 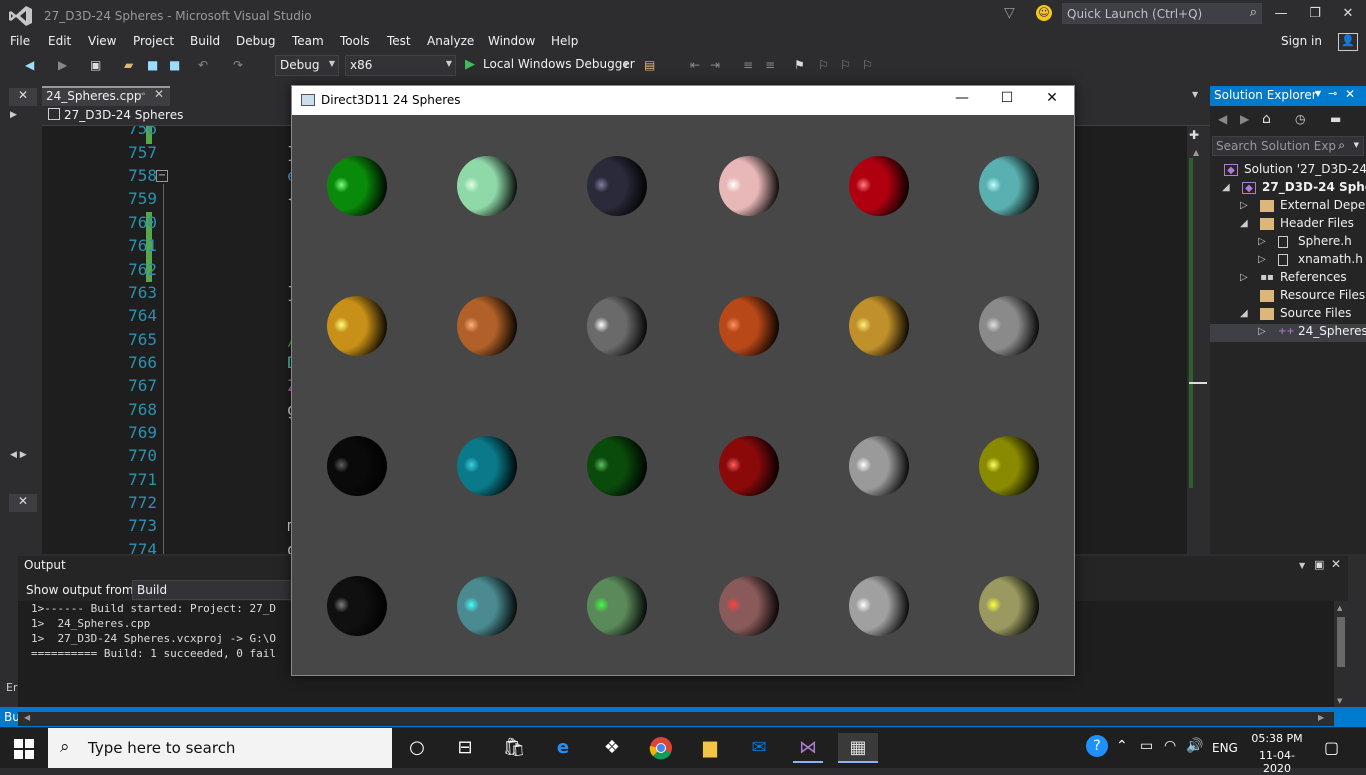 What do you see at coordinates (417, 748) in the screenshot?
I see `cortana-icon: ○` at bounding box center [417, 748].